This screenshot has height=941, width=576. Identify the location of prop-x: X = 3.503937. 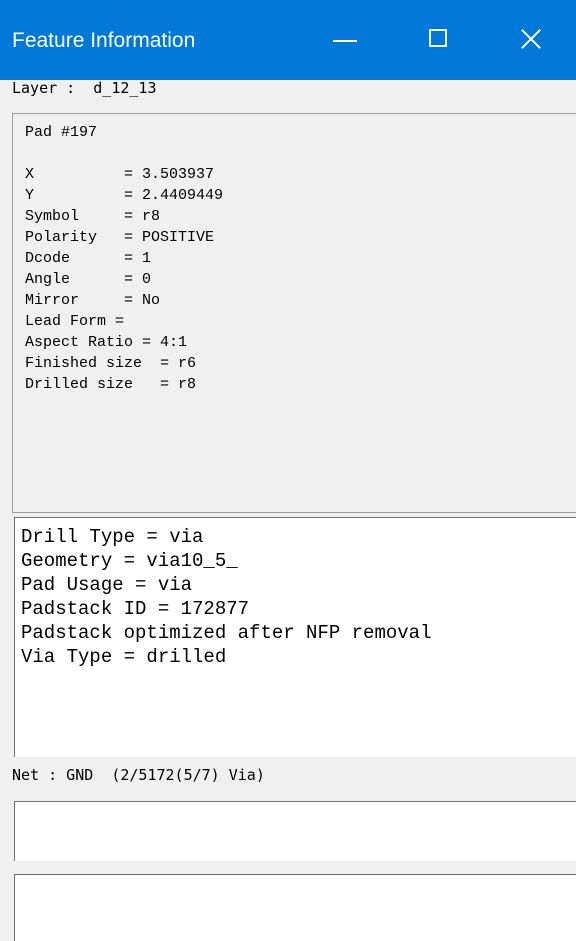
(120, 174).